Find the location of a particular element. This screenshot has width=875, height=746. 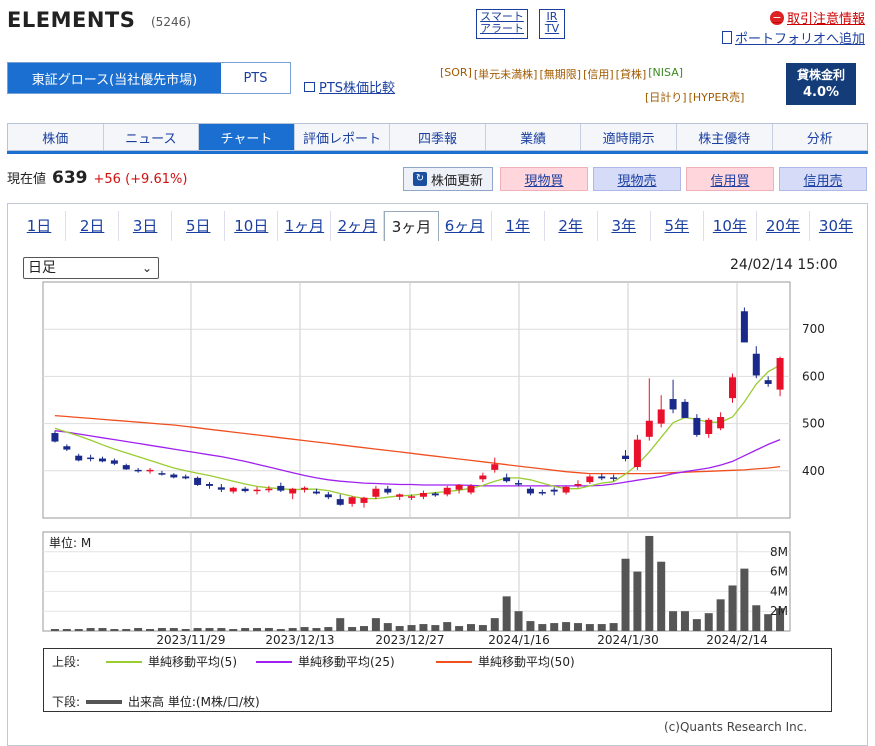

volume-pane is located at coordinates (416, 581).